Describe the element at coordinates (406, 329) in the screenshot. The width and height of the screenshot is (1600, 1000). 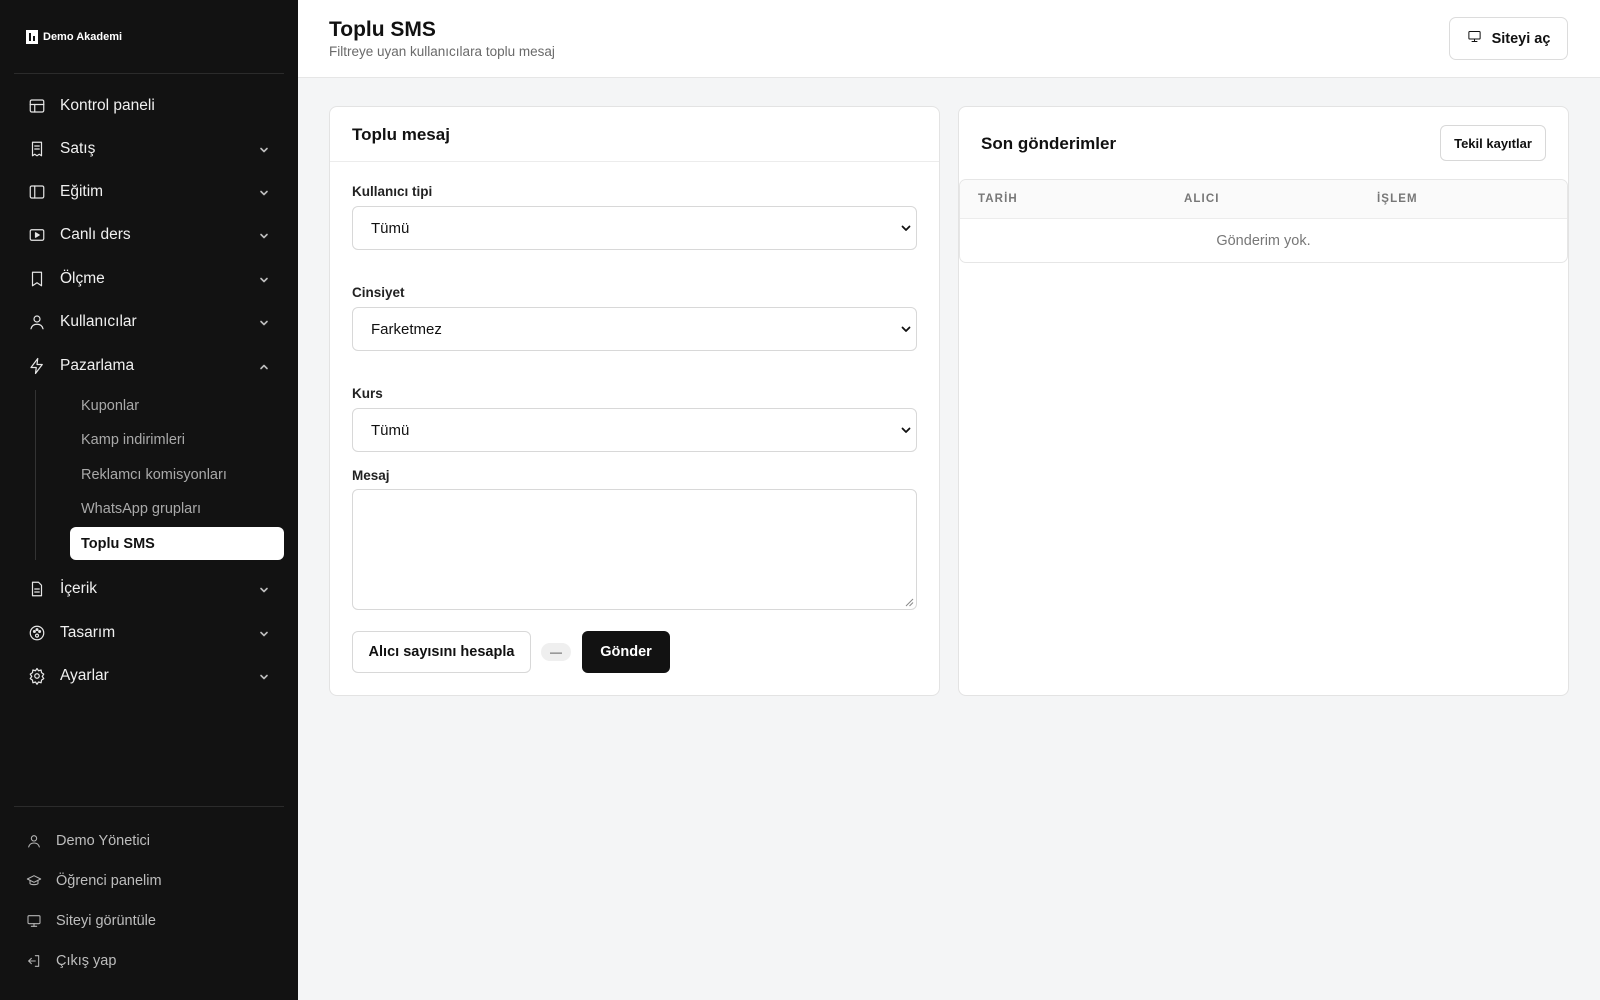
I see `gender-value: Farketmez` at that location.